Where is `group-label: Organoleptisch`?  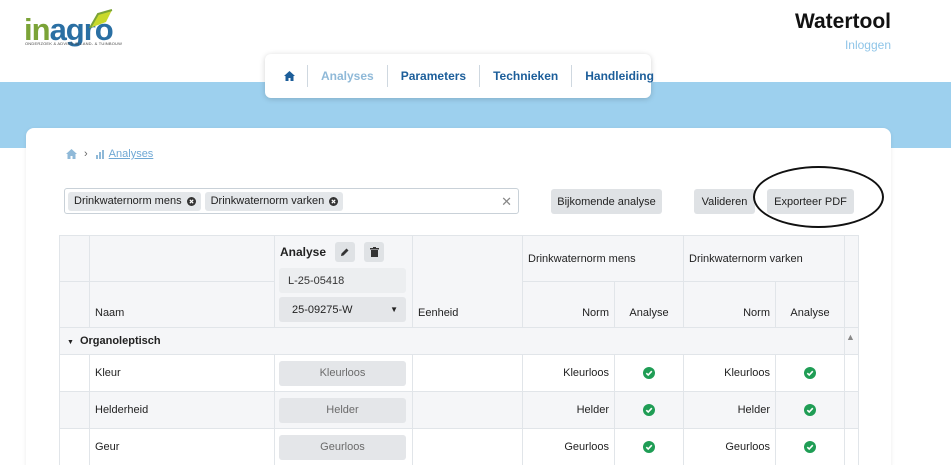
group-label: Organoleptisch is located at coordinates (120, 341).